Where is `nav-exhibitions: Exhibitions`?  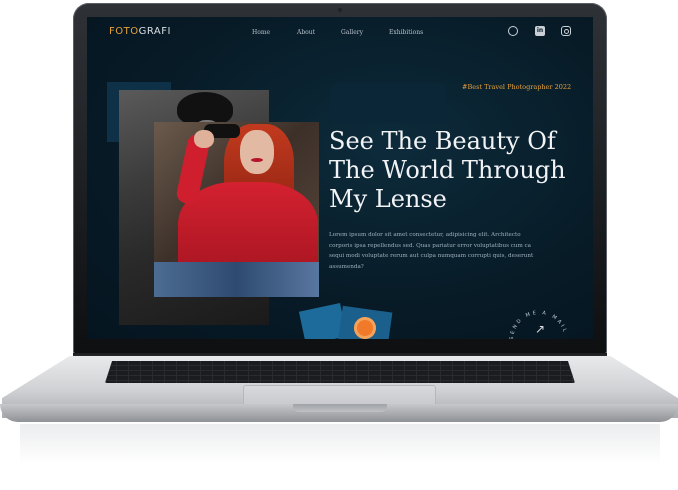
nav-exhibitions: Exhibitions is located at coordinates (406, 32).